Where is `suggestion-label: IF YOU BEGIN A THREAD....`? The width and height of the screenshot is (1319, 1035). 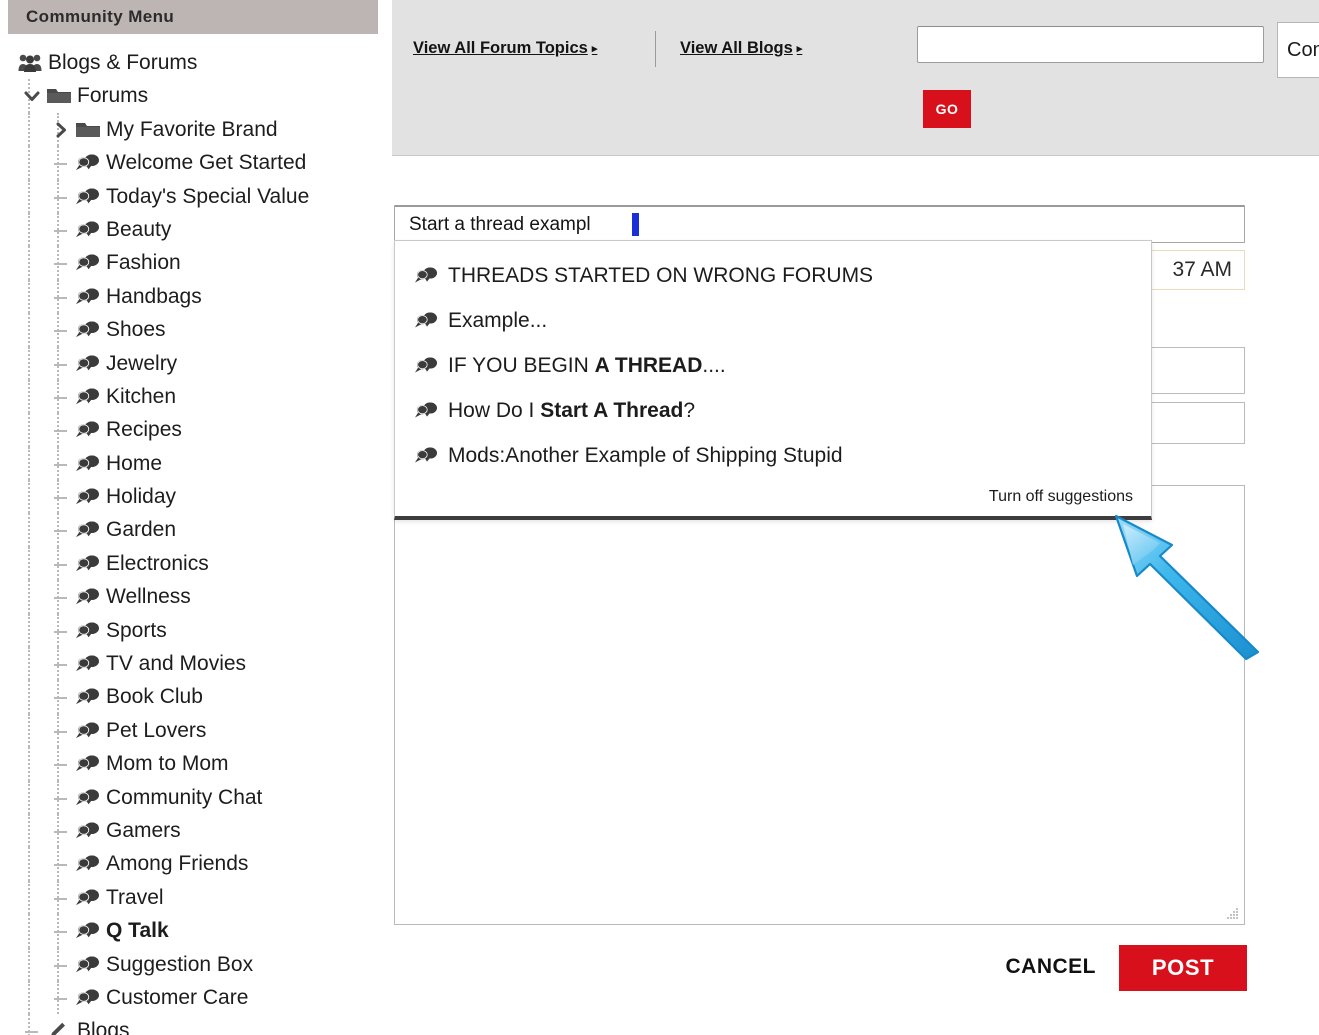 suggestion-label: IF YOU BEGIN A THREAD.... is located at coordinates (587, 365).